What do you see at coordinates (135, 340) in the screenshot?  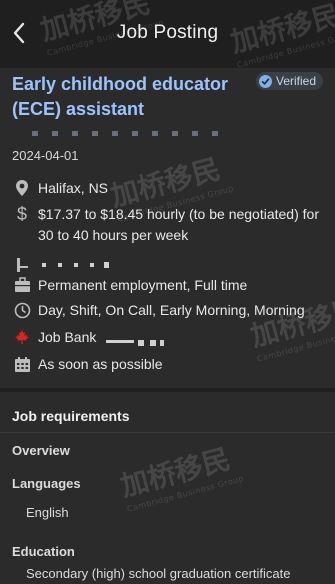 I see `job-source-id-redacted` at bounding box center [135, 340].